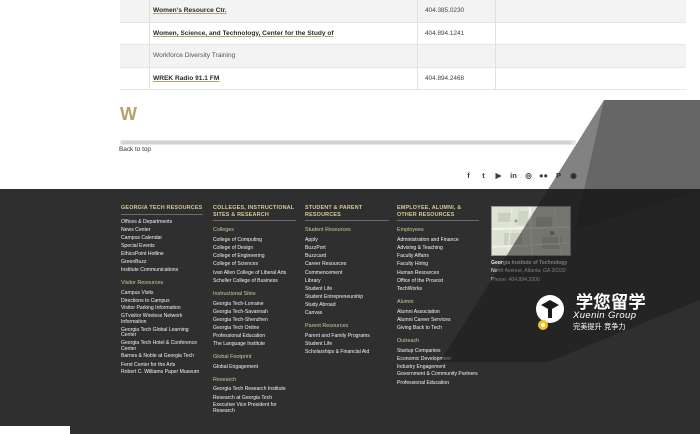 This screenshot has height=434, width=700. Describe the element at coordinates (162, 309) in the screenshot. I see `footer-link: Visitor Parking Information` at that location.